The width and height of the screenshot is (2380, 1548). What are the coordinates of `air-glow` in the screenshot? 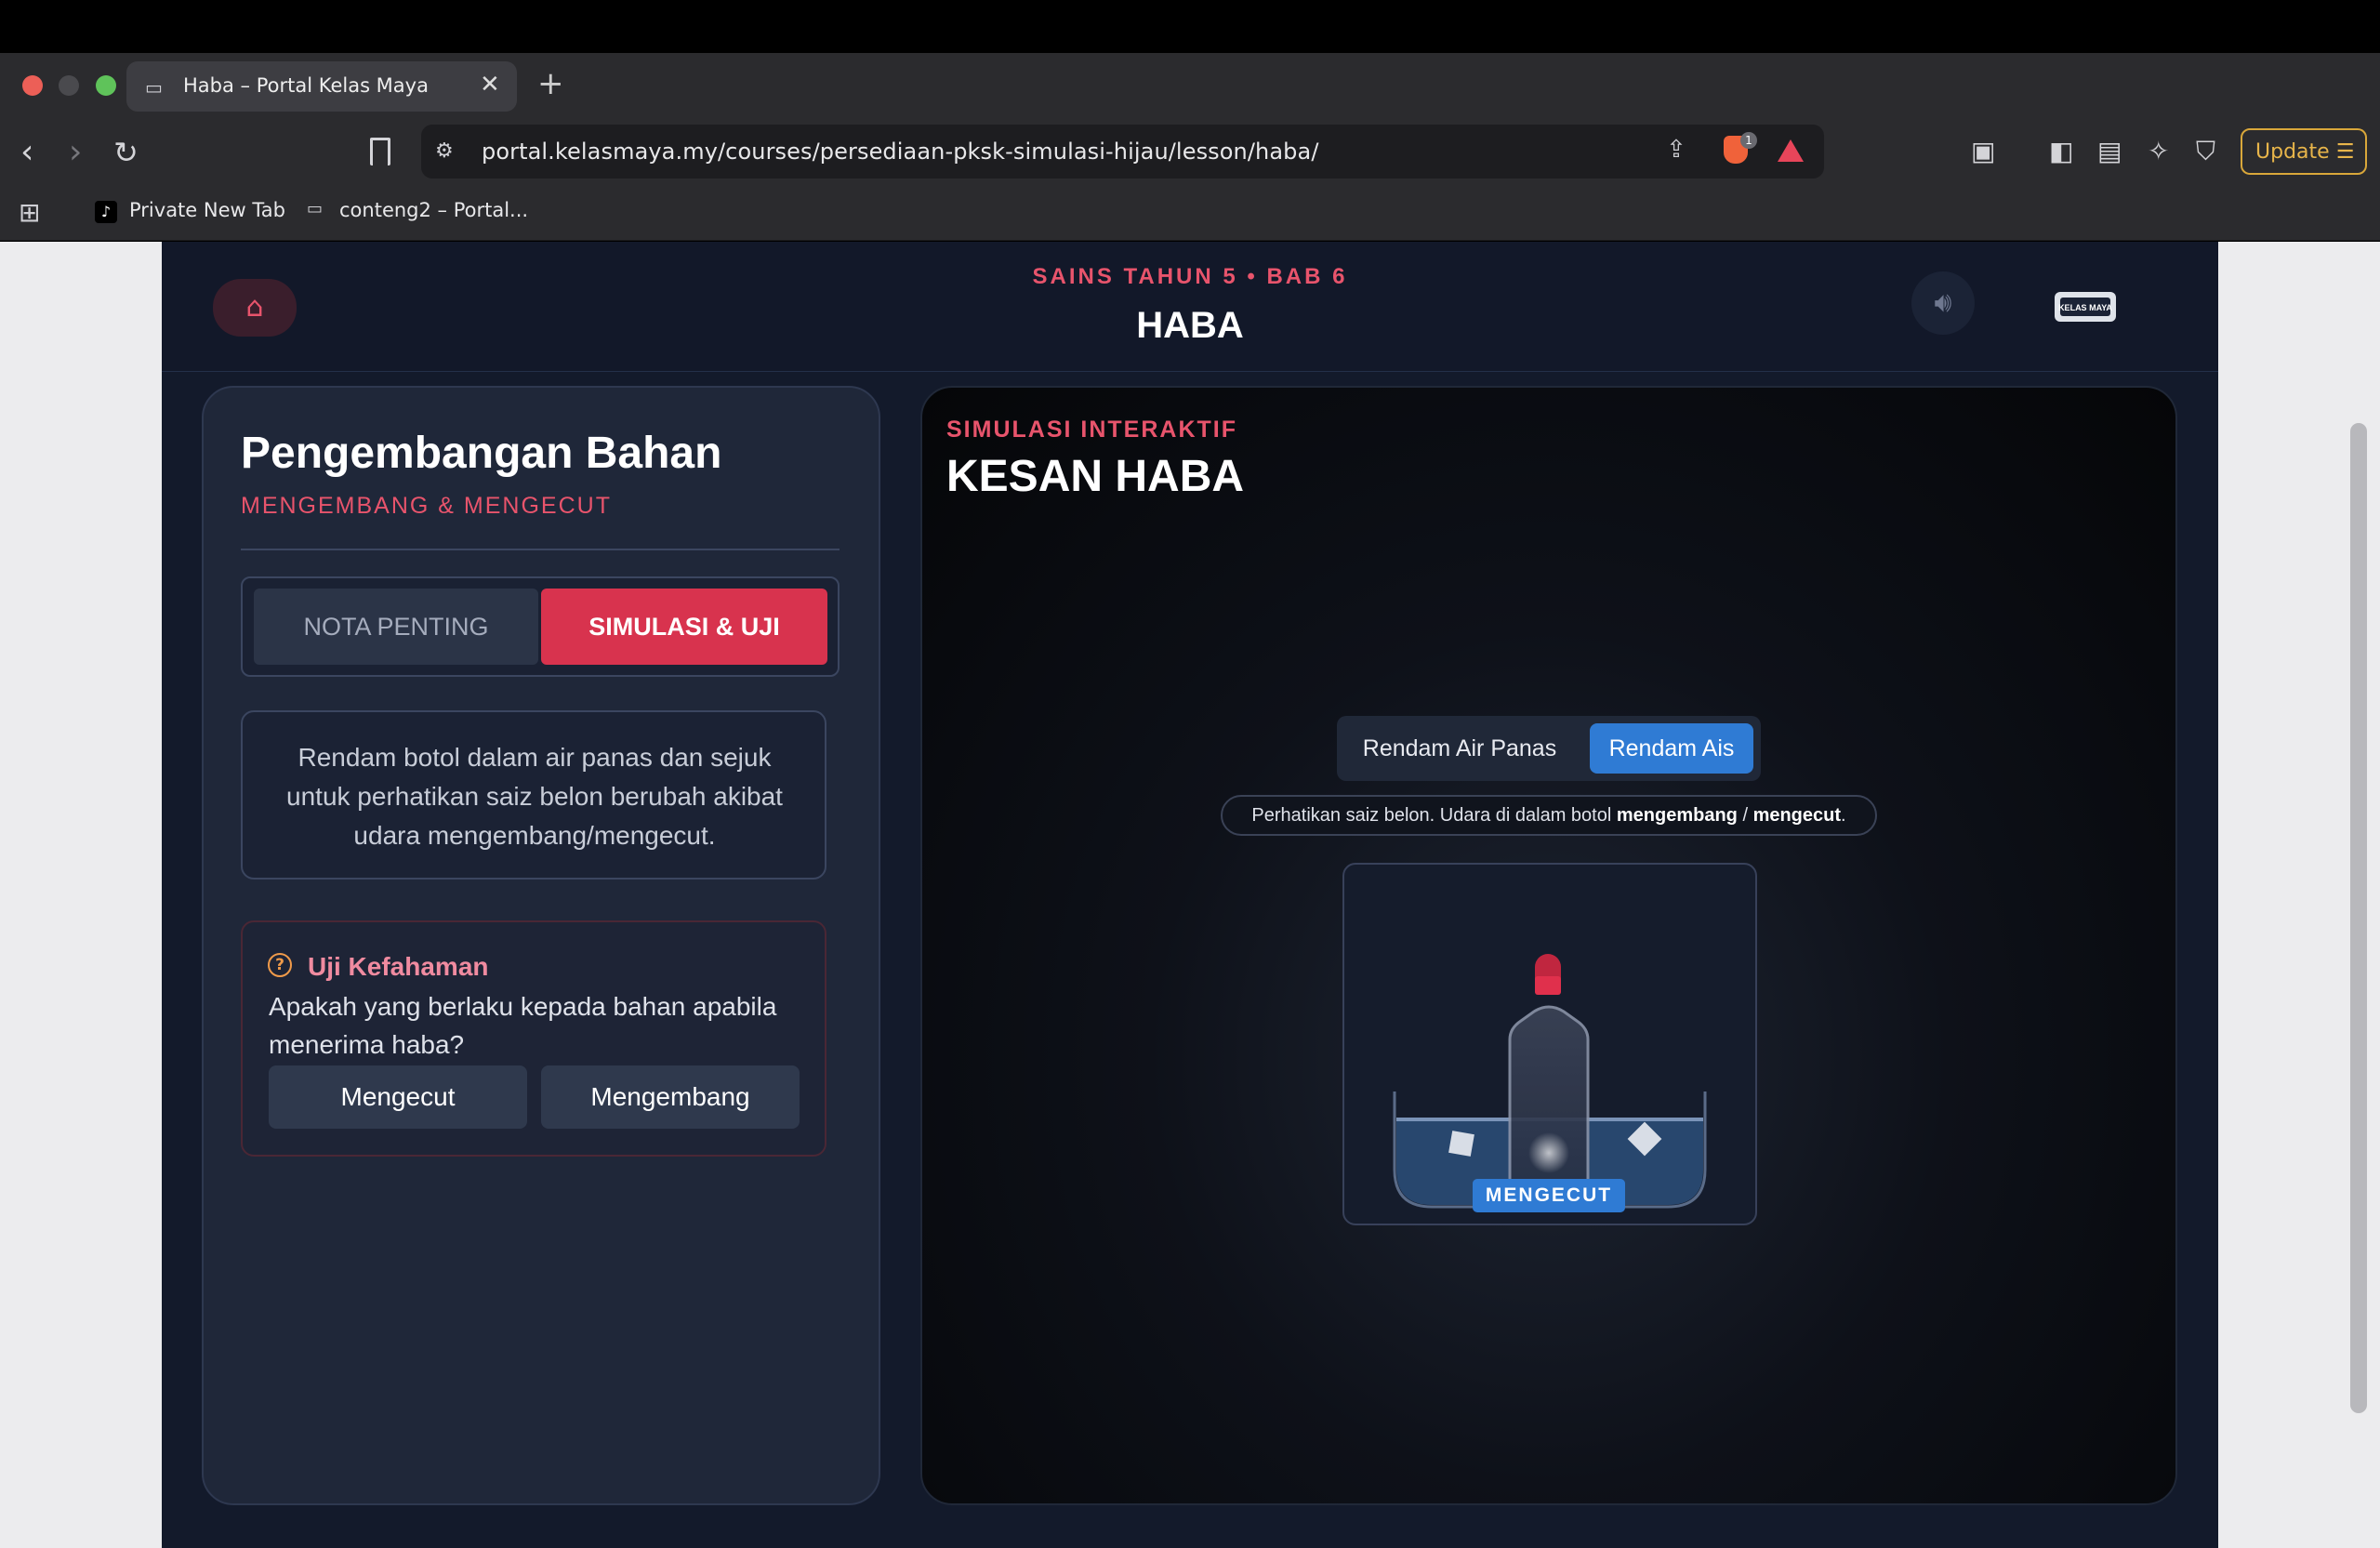 It's located at (1548, 1152).